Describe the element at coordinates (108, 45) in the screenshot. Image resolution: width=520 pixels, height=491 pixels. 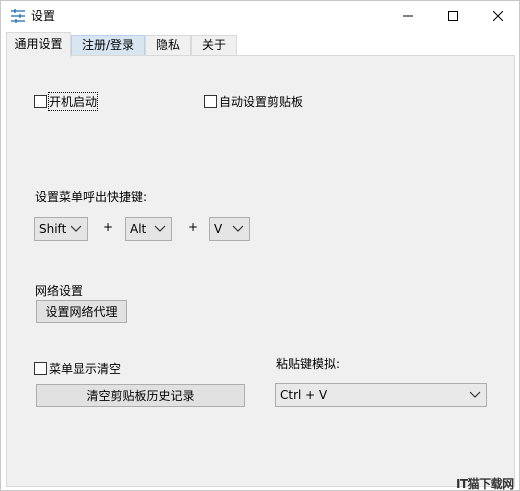
I see `tab-register-login: 注册/登录` at that location.